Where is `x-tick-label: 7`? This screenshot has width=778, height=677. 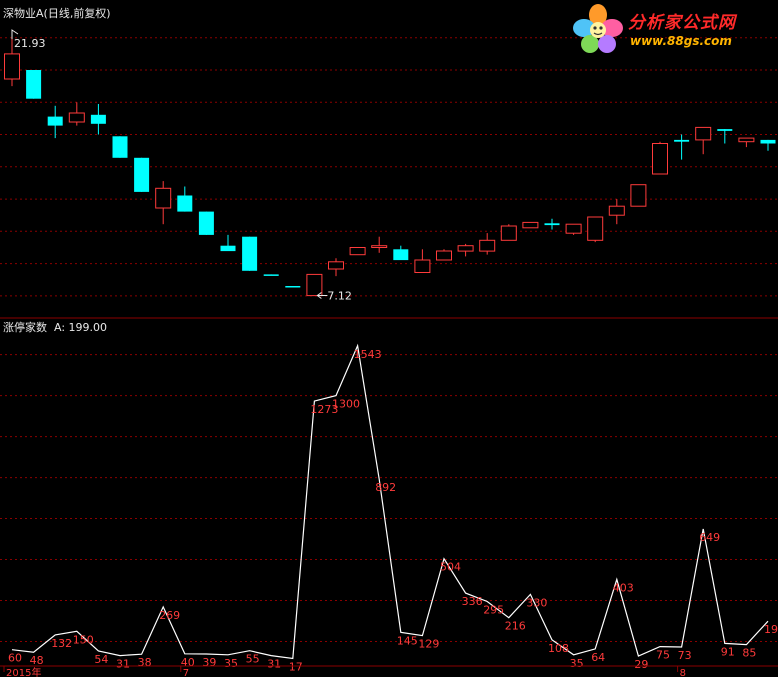 x-tick-label: 7 is located at coordinates (186, 672).